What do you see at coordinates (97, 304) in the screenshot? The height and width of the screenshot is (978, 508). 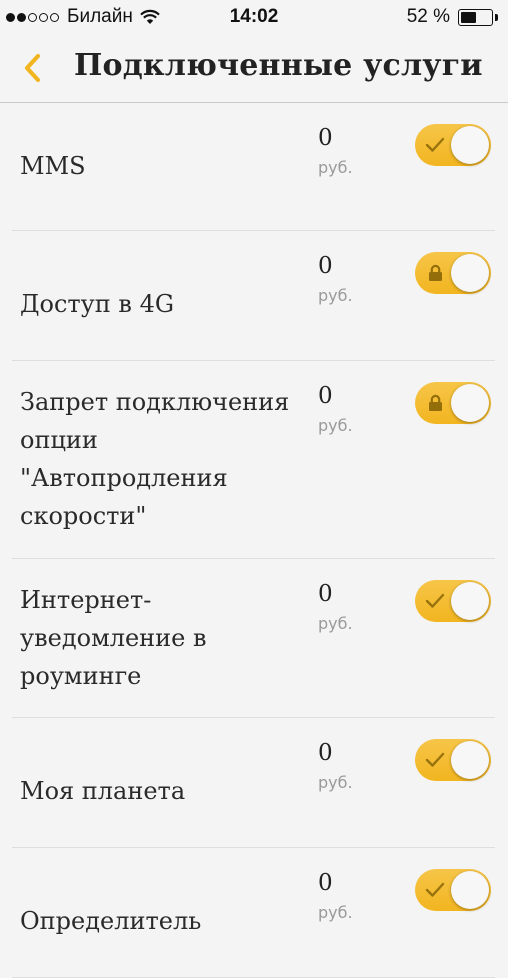 I see `service-name: Доступ в 4G` at bounding box center [97, 304].